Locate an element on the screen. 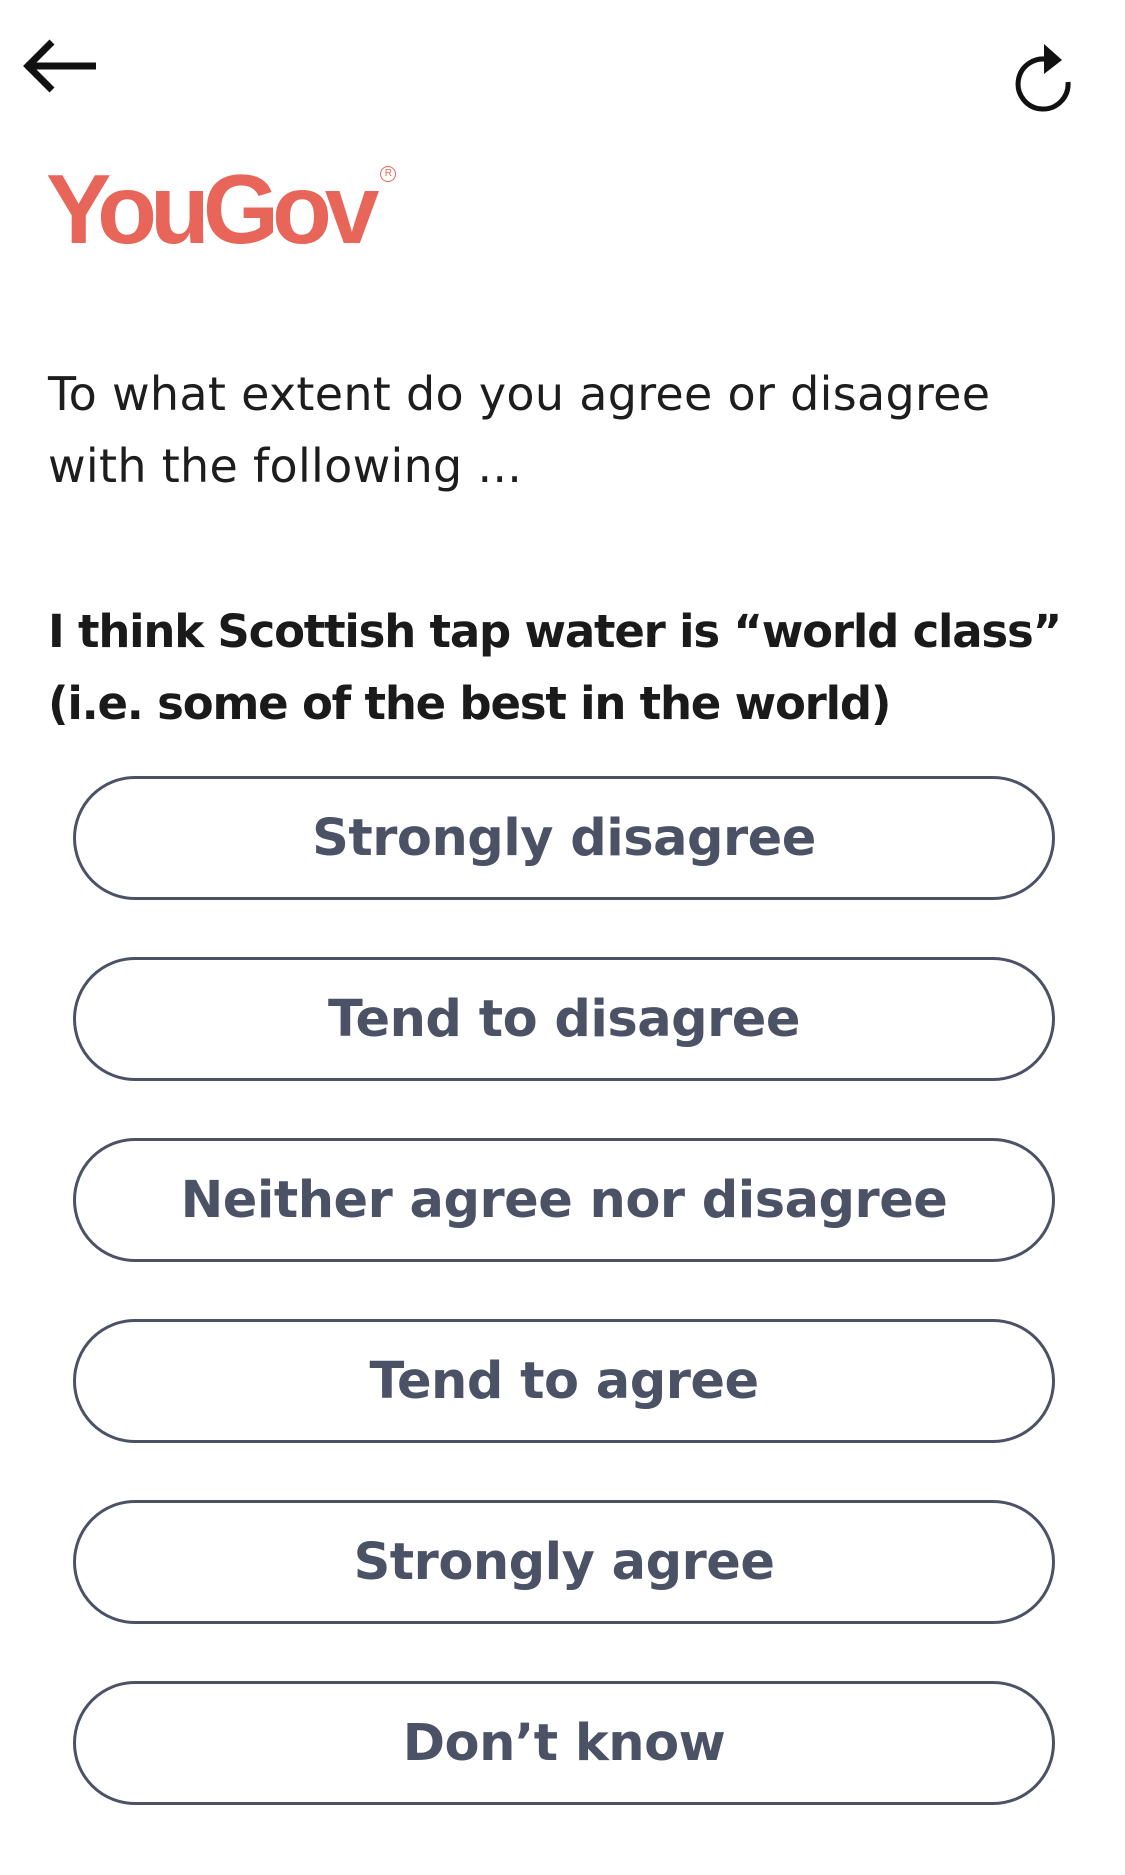 The image size is (1125, 1875). refresh-button is located at coordinates (1042, 78).